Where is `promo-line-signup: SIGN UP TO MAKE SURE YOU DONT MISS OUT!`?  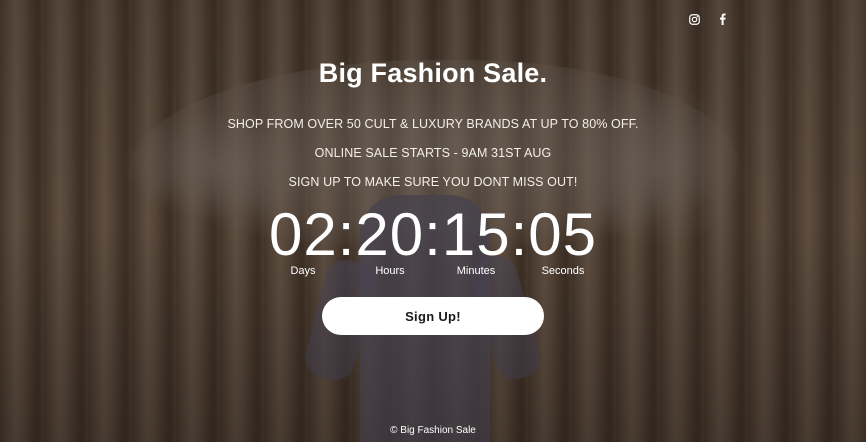 promo-line-signup: SIGN UP TO MAKE SURE YOU DONT MISS OUT! is located at coordinates (433, 182).